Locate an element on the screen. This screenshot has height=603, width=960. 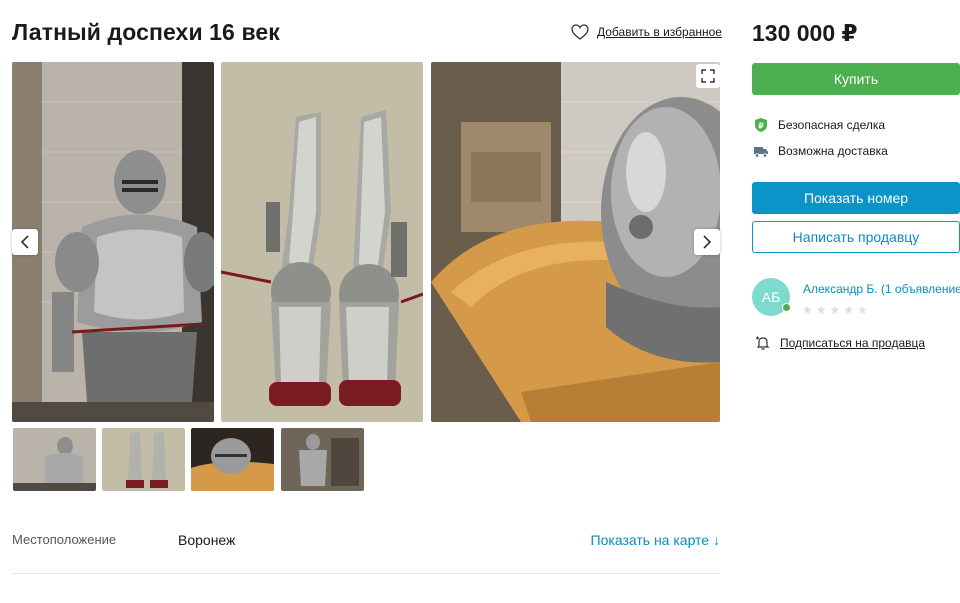
feature-safe-deal-label: Безопасная сделка is located at coordinates (832, 125).